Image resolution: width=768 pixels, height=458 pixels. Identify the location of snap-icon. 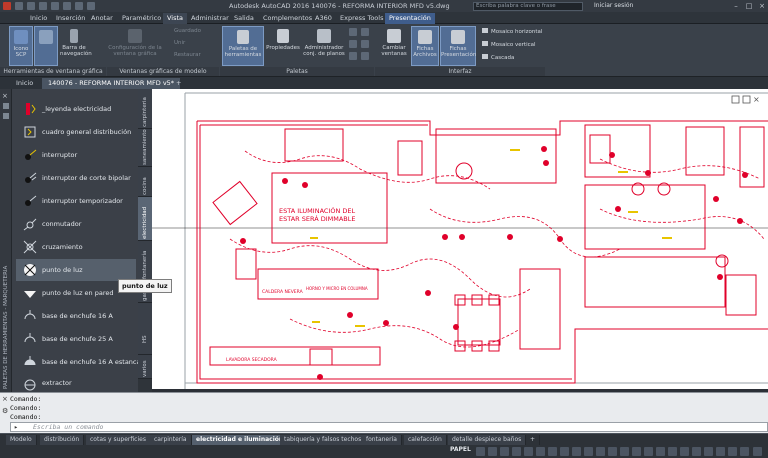
(492, 451).